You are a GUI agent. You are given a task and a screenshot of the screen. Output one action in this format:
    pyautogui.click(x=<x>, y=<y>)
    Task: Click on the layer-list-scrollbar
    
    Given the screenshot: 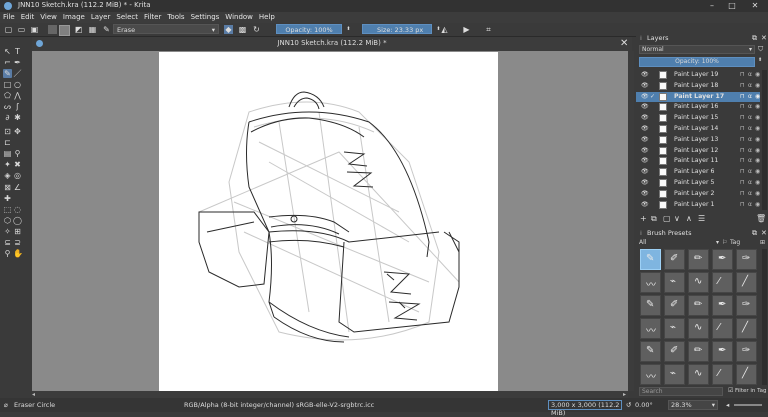 What is the action you would take?
    pyautogui.click(x=764, y=140)
    